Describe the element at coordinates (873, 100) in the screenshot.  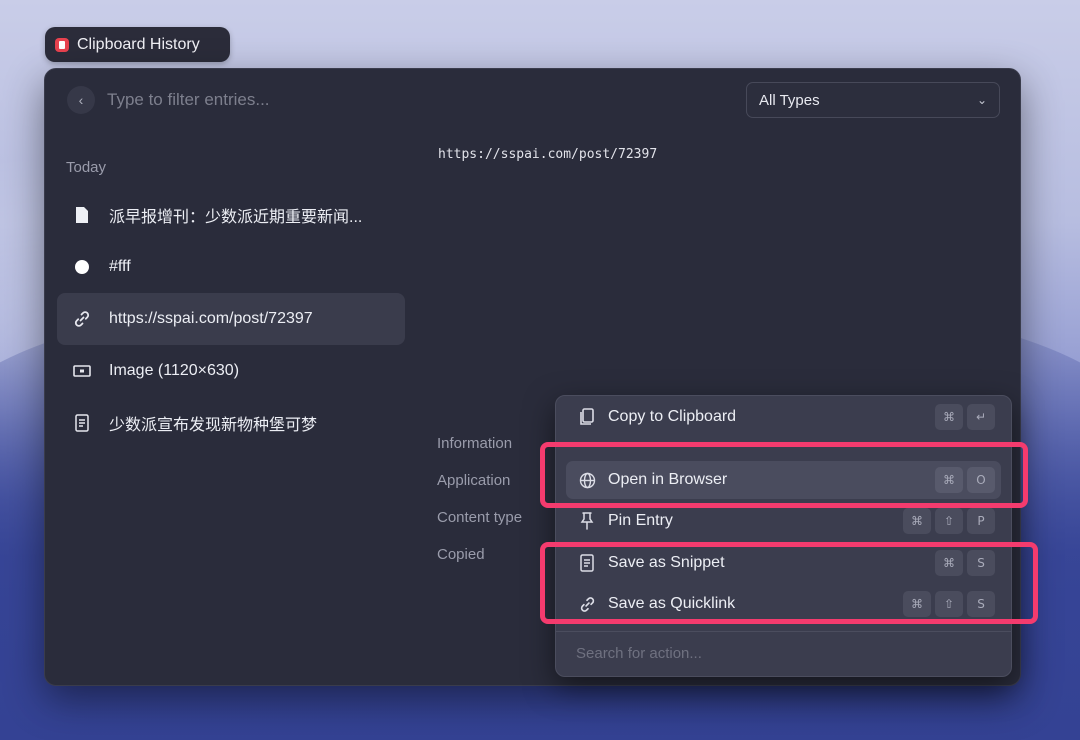
I see `type-filter-dropdown: All Types ⌄` at that location.